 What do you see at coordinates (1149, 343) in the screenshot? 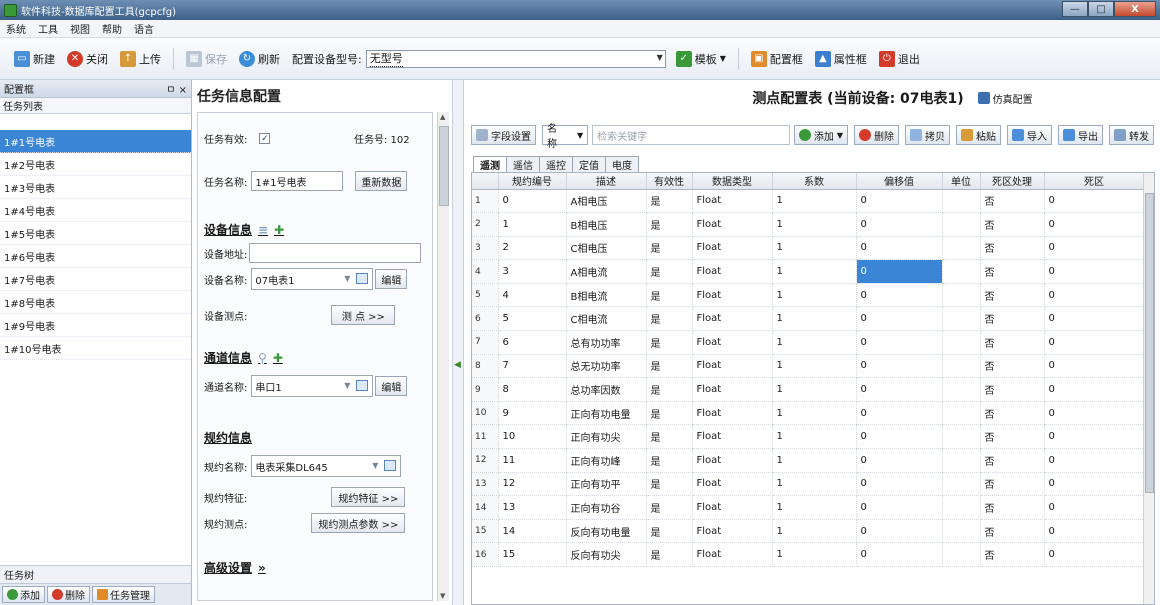
I see `table-scrollbar-thumb` at bounding box center [1149, 343].